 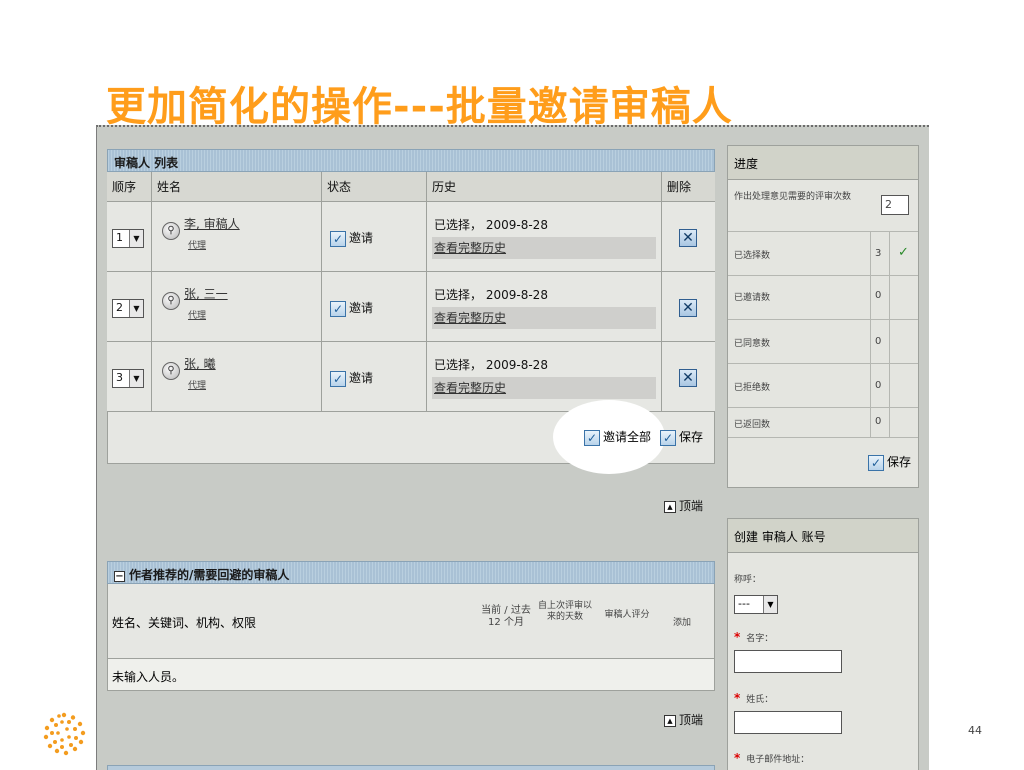 What do you see at coordinates (184, 623) in the screenshot?
I see `column-name-keywords: 姓名、关键词、机构、权限` at bounding box center [184, 623].